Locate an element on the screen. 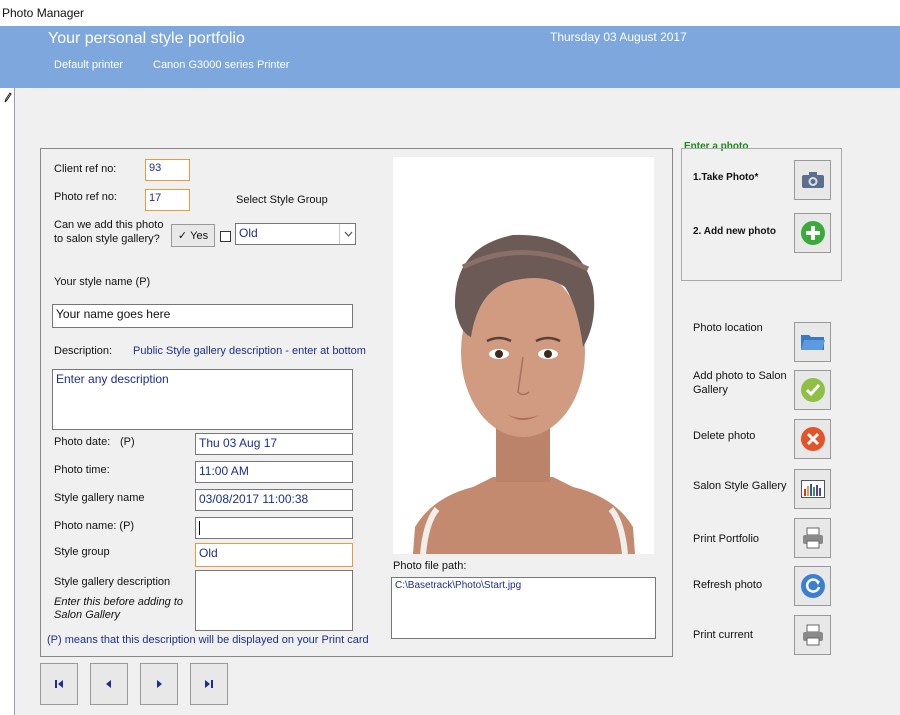 The height and width of the screenshot is (715, 900). add-new-photo-button is located at coordinates (812, 233).